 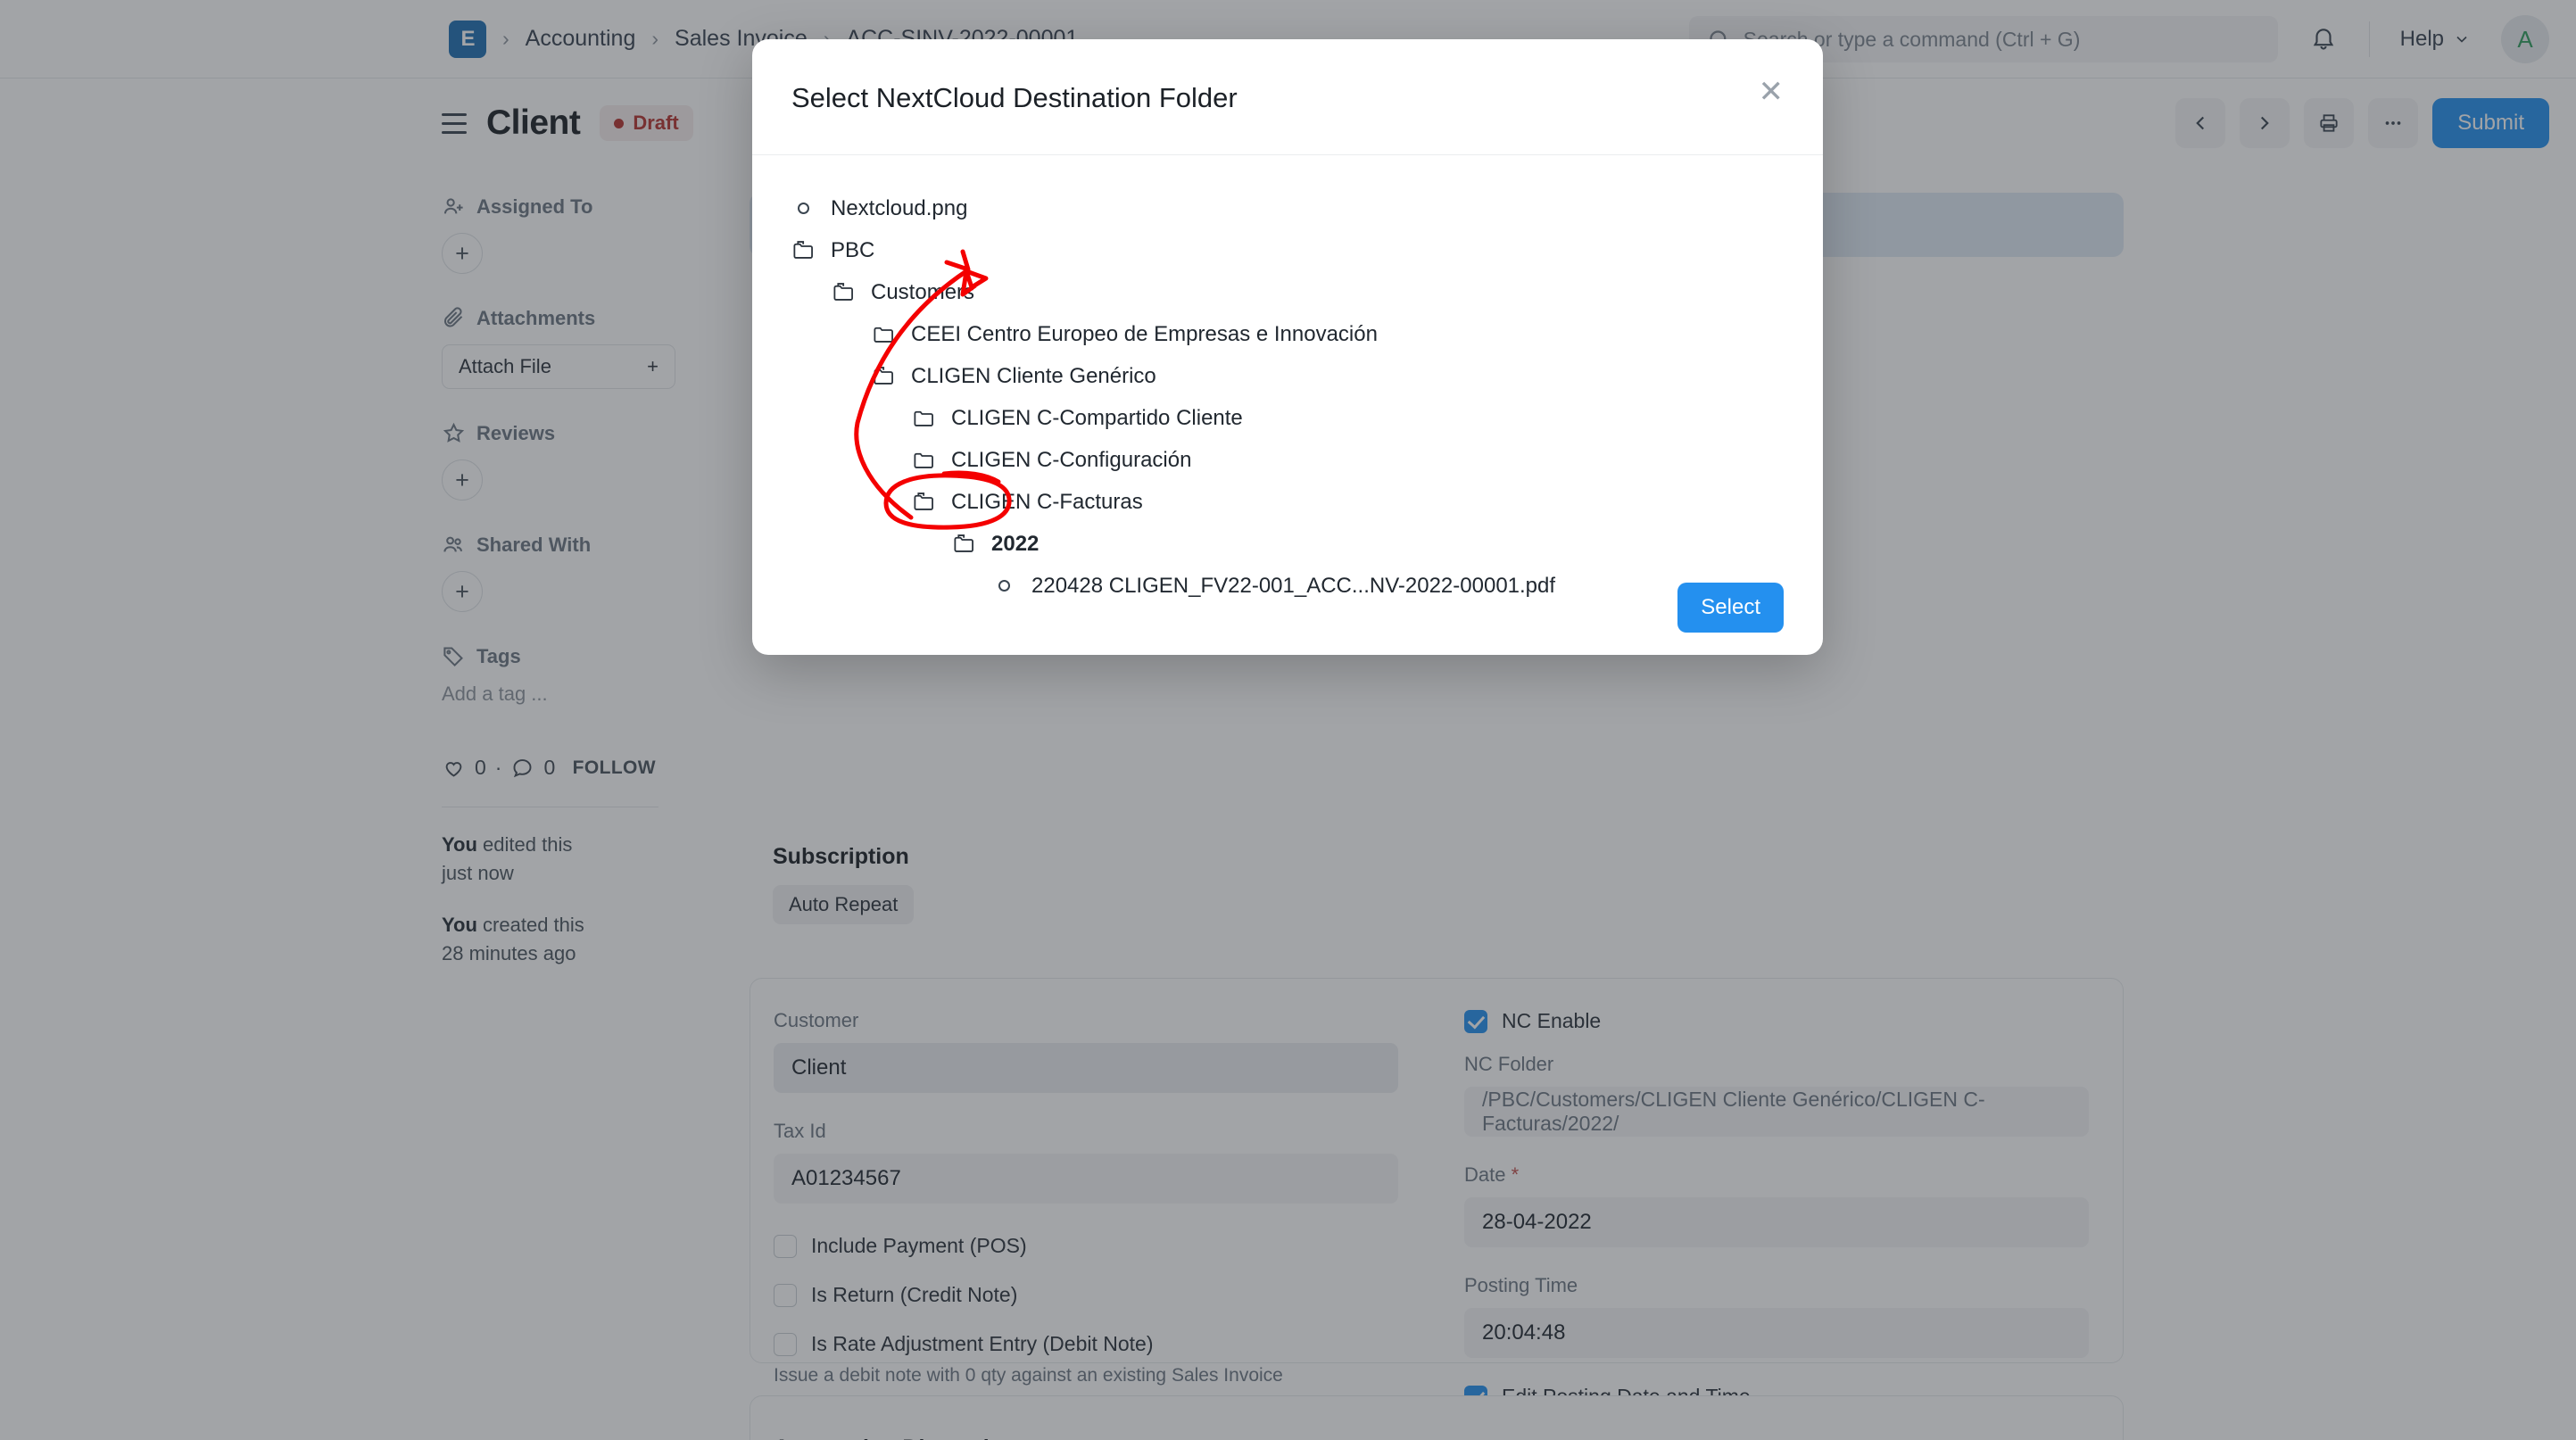 What do you see at coordinates (1287, 208) in the screenshot?
I see `tree-file-item: Nextcloud.png` at bounding box center [1287, 208].